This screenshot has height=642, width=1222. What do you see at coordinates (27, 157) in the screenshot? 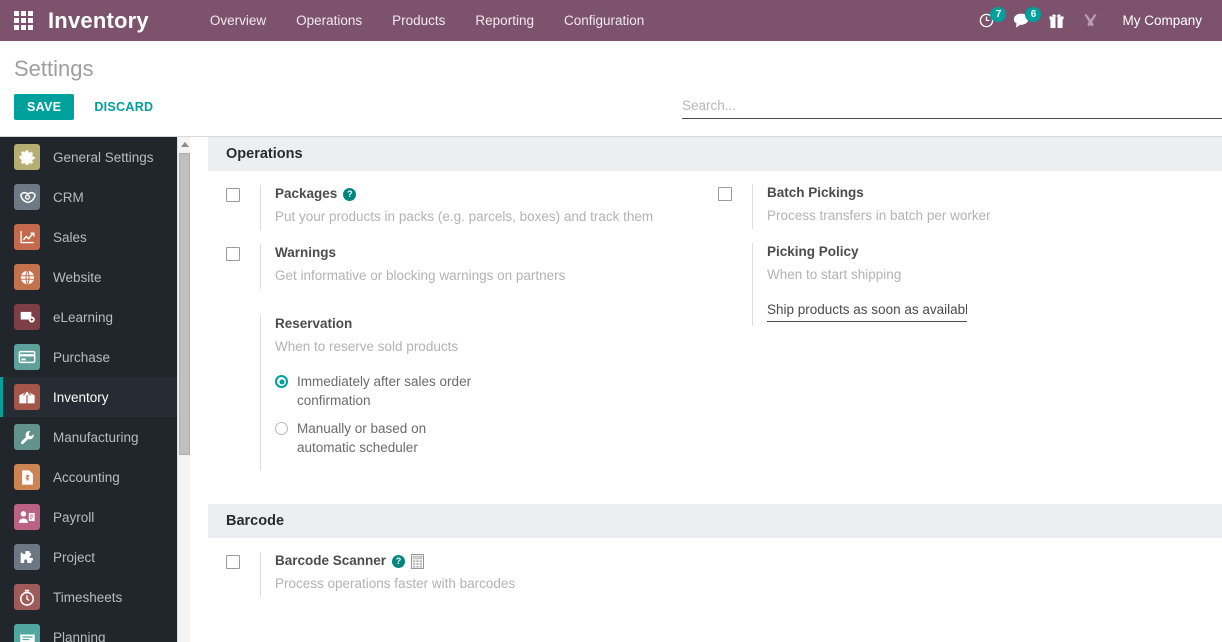
I see `gear-icon` at bounding box center [27, 157].